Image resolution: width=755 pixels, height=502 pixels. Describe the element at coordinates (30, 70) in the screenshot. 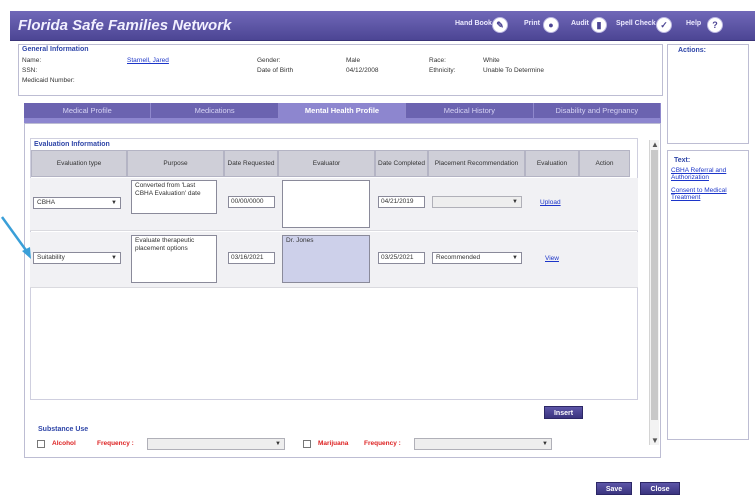

I see `ssn-label: SSN:` at that location.